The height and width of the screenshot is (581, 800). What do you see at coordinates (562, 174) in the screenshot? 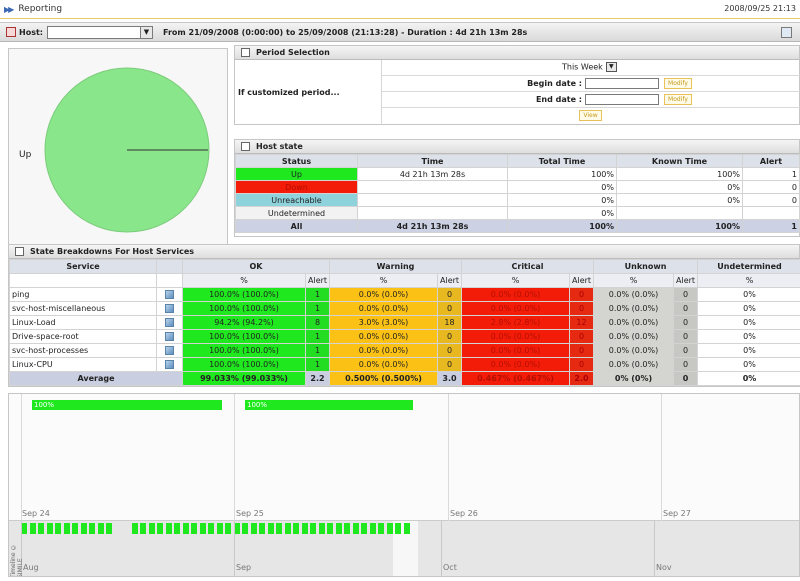
I see `cell-total: 100%` at bounding box center [562, 174].